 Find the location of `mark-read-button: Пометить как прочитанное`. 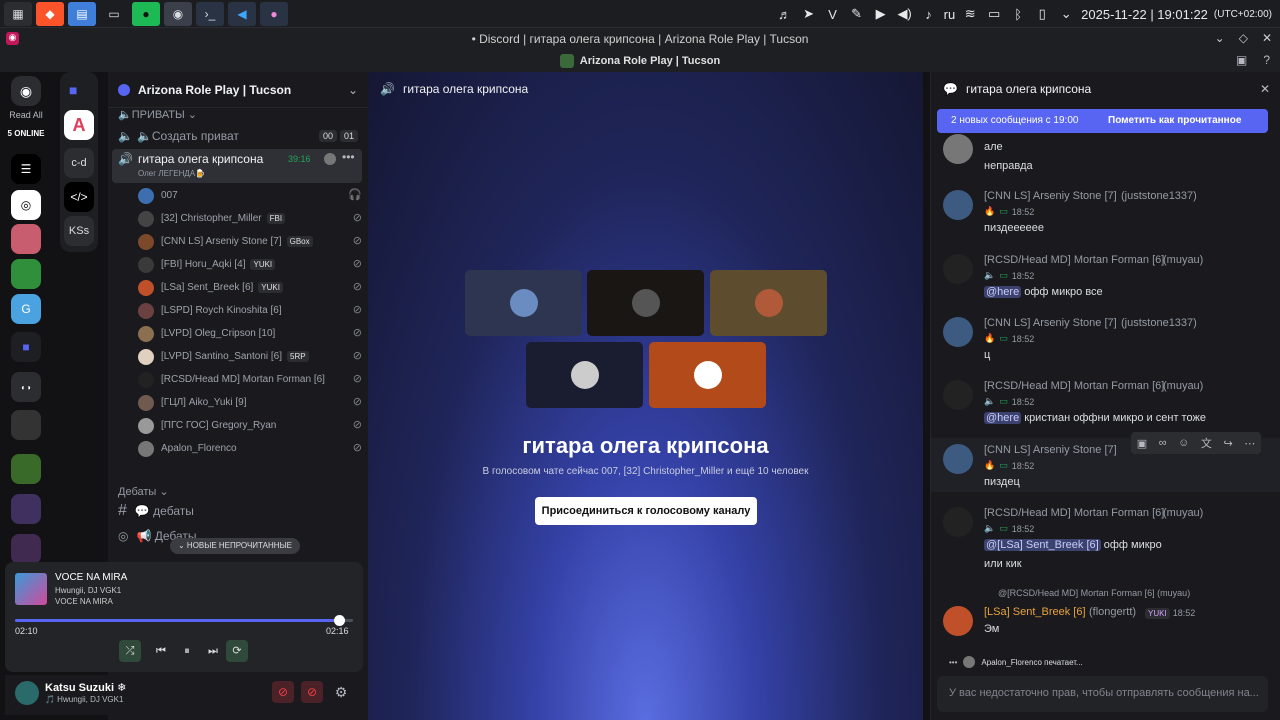

mark-read-button: Пометить как прочитанное is located at coordinates (1174, 120).